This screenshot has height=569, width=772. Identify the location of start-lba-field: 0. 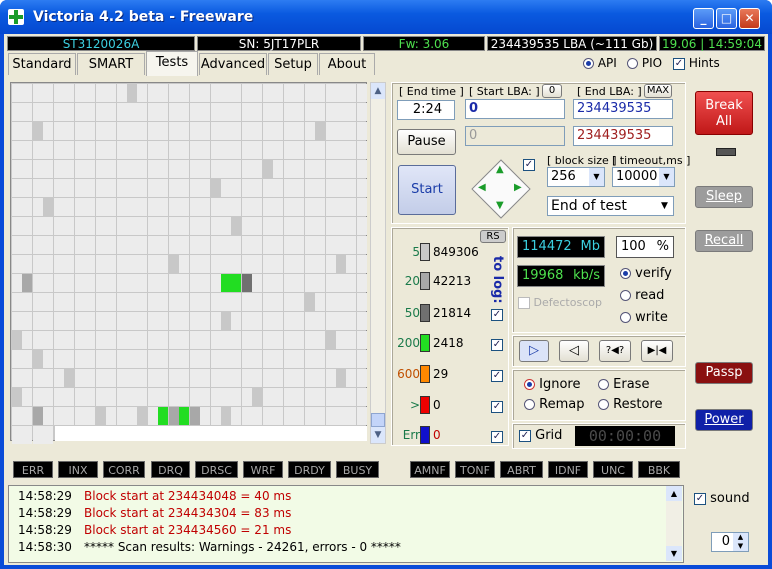
(515, 109).